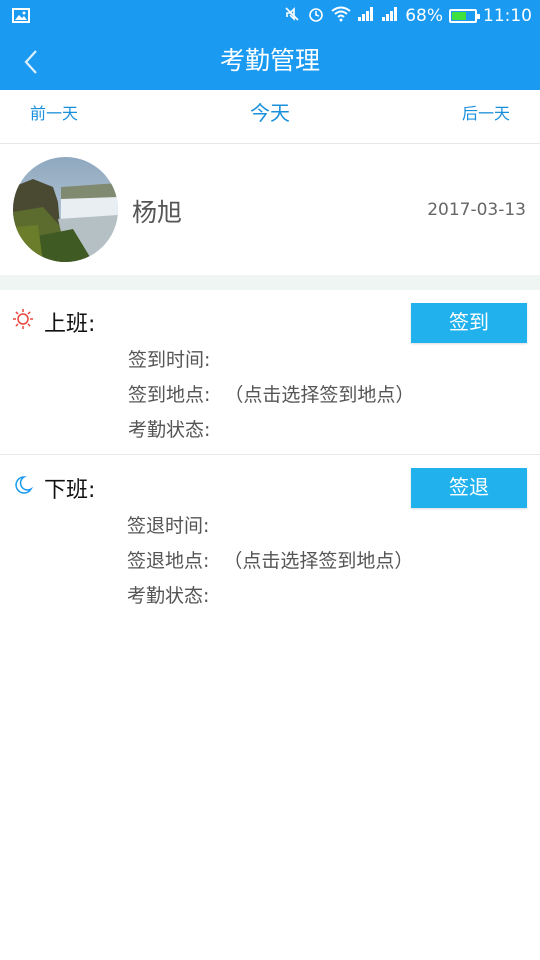  What do you see at coordinates (270, 210) in the screenshot?
I see `profile-card: 杨旭 2017-03-13` at bounding box center [270, 210].